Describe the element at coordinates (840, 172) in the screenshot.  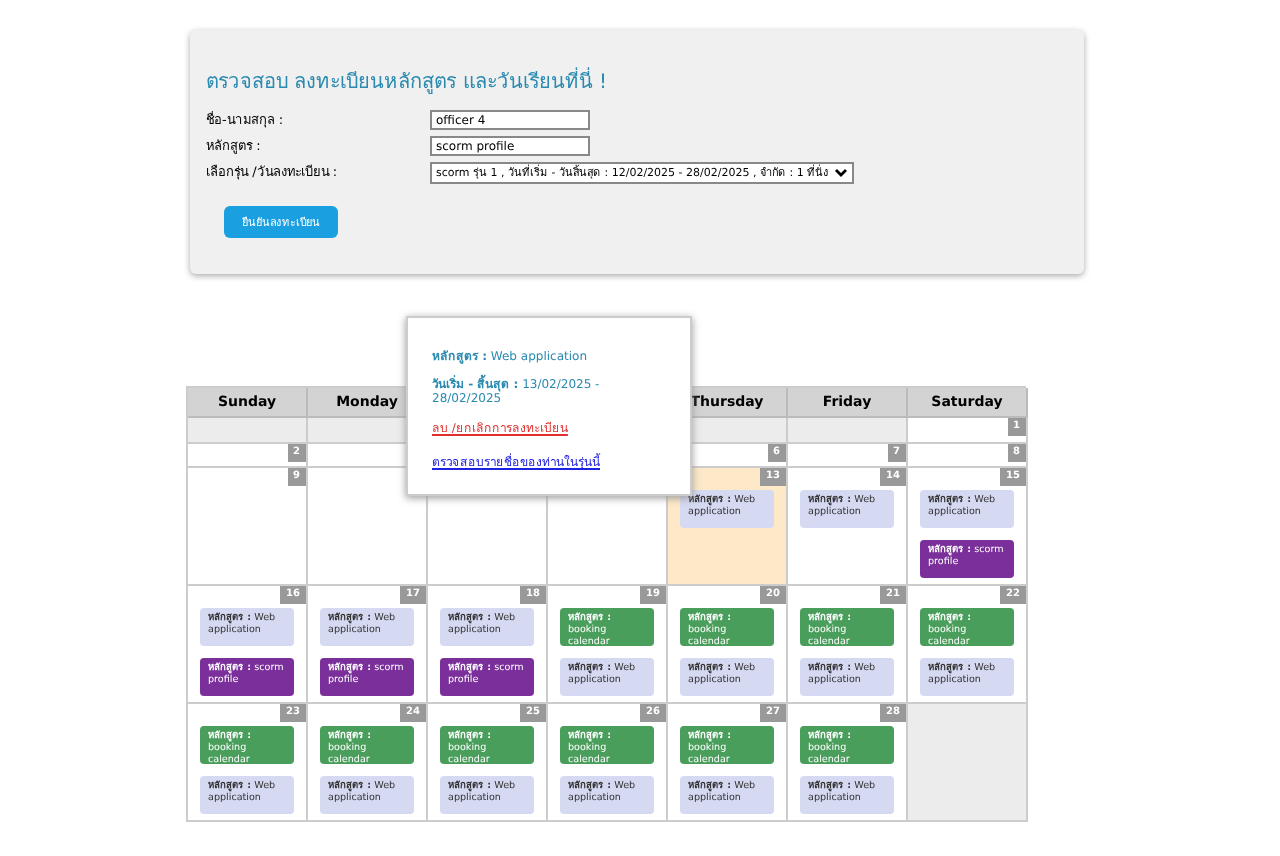
I see `chevron-down-icon` at that location.